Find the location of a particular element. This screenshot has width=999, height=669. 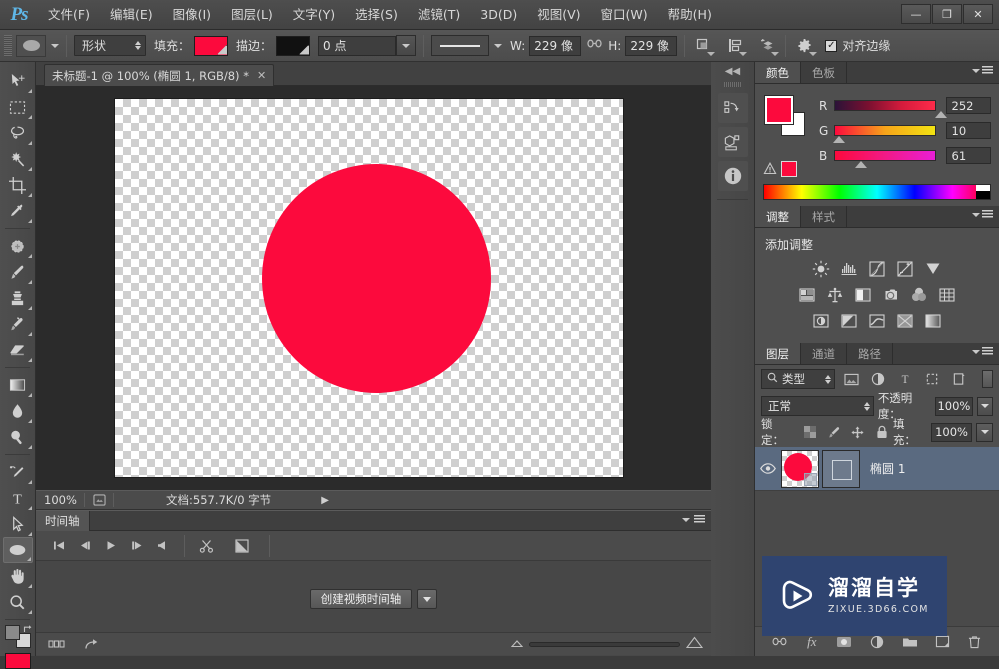

filter-adjustment-icon is located at coordinates (878, 379).